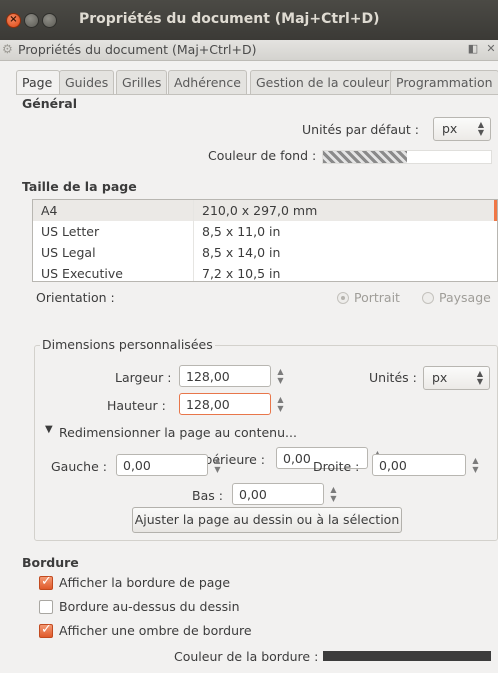 This screenshot has width=498, height=673. I want to click on column-divider, so click(193, 240).